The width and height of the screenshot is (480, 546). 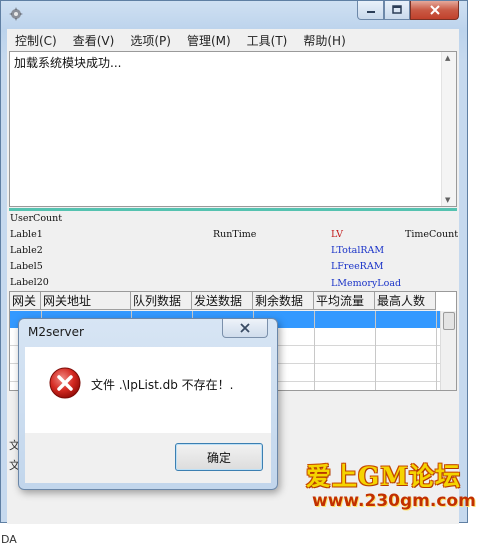 I want to click on scroll-up-icon: ▲, so click(x=447, y=58).